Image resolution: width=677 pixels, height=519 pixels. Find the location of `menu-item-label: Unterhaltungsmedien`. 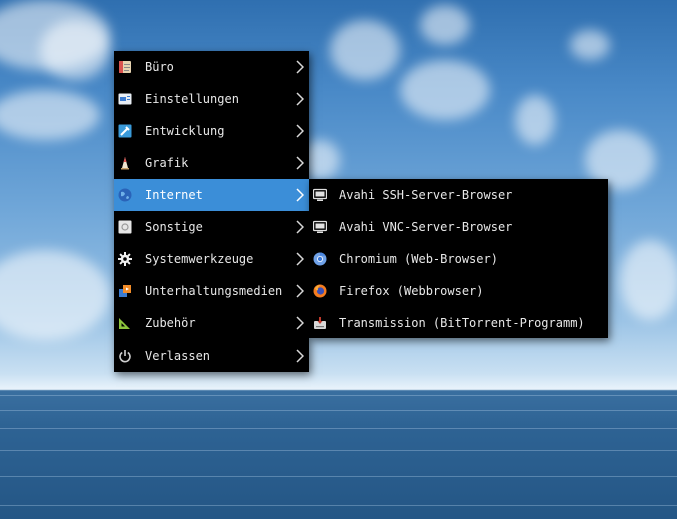

menu-item-label: Unterhaltungsmedien is located at coordinates (214, 291).